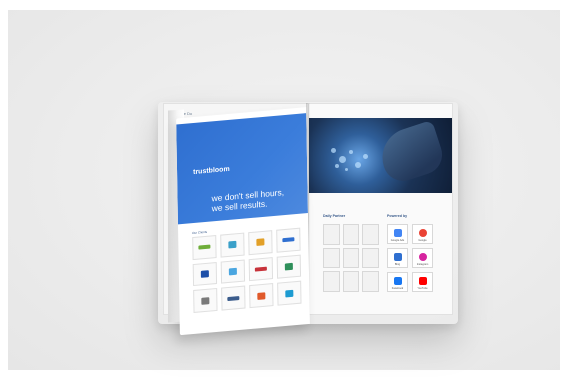  Describe the element at coordinates (397, 288) in the screenshot. I see `partner-label: Facebook` at that location.